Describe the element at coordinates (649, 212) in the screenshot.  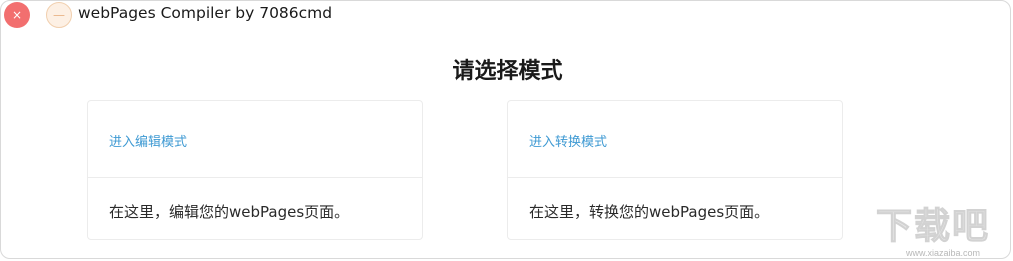
I see `card-description: 在这里，转换您的webPages页面。` at that location.